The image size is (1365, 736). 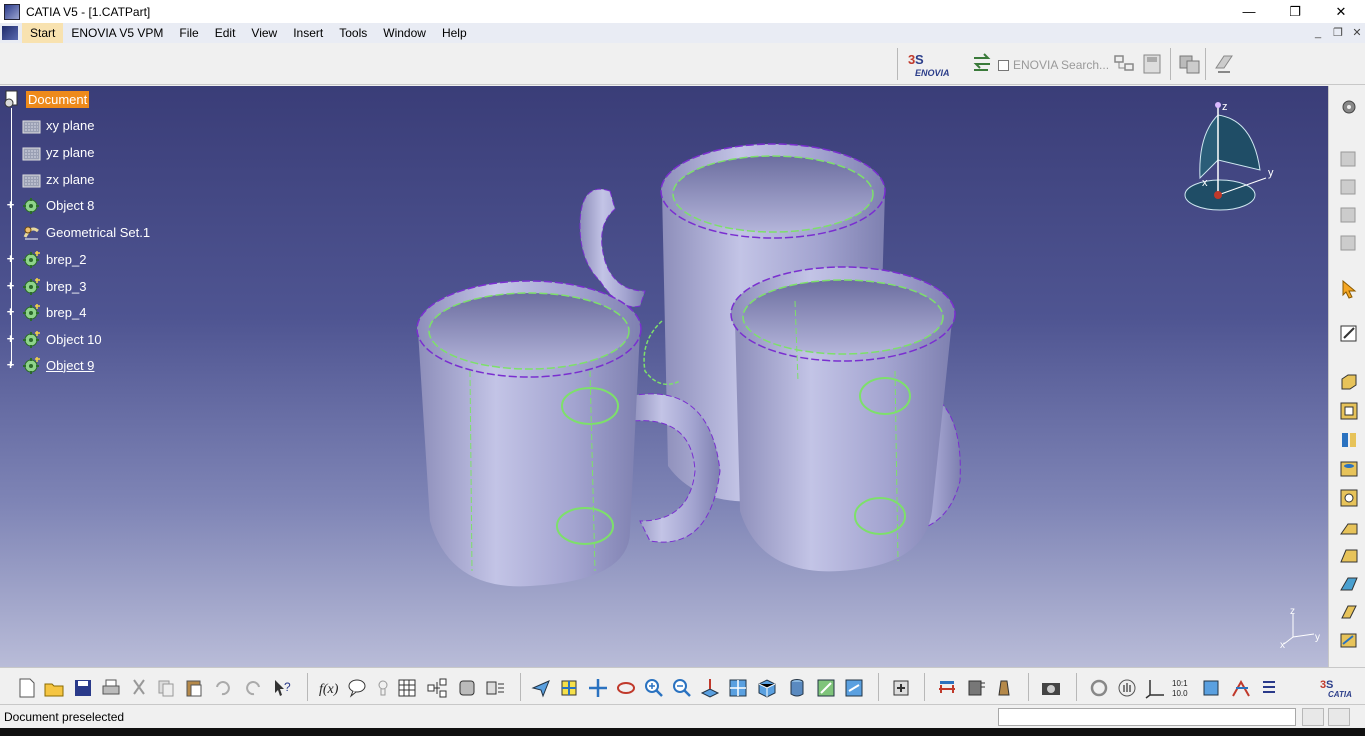 What do you see at coordinates (1349, 555) in the screenshot?
I see `draft-icon` at bounding box center [1349, 555].